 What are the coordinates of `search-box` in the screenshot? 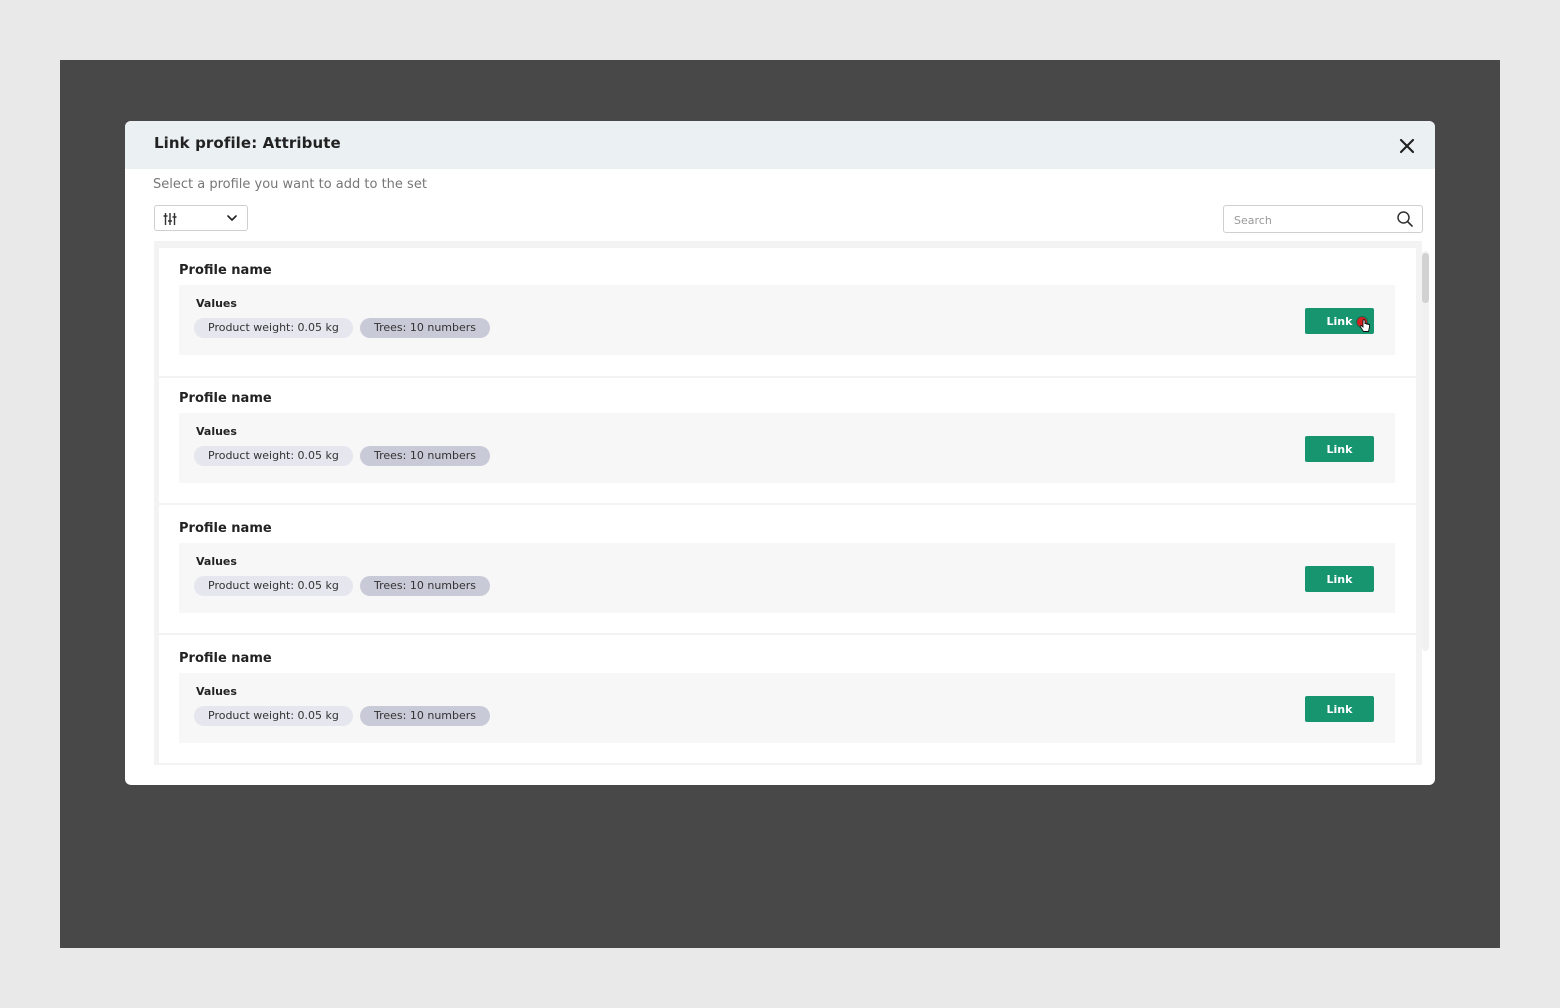 It's located at (1323, 219).